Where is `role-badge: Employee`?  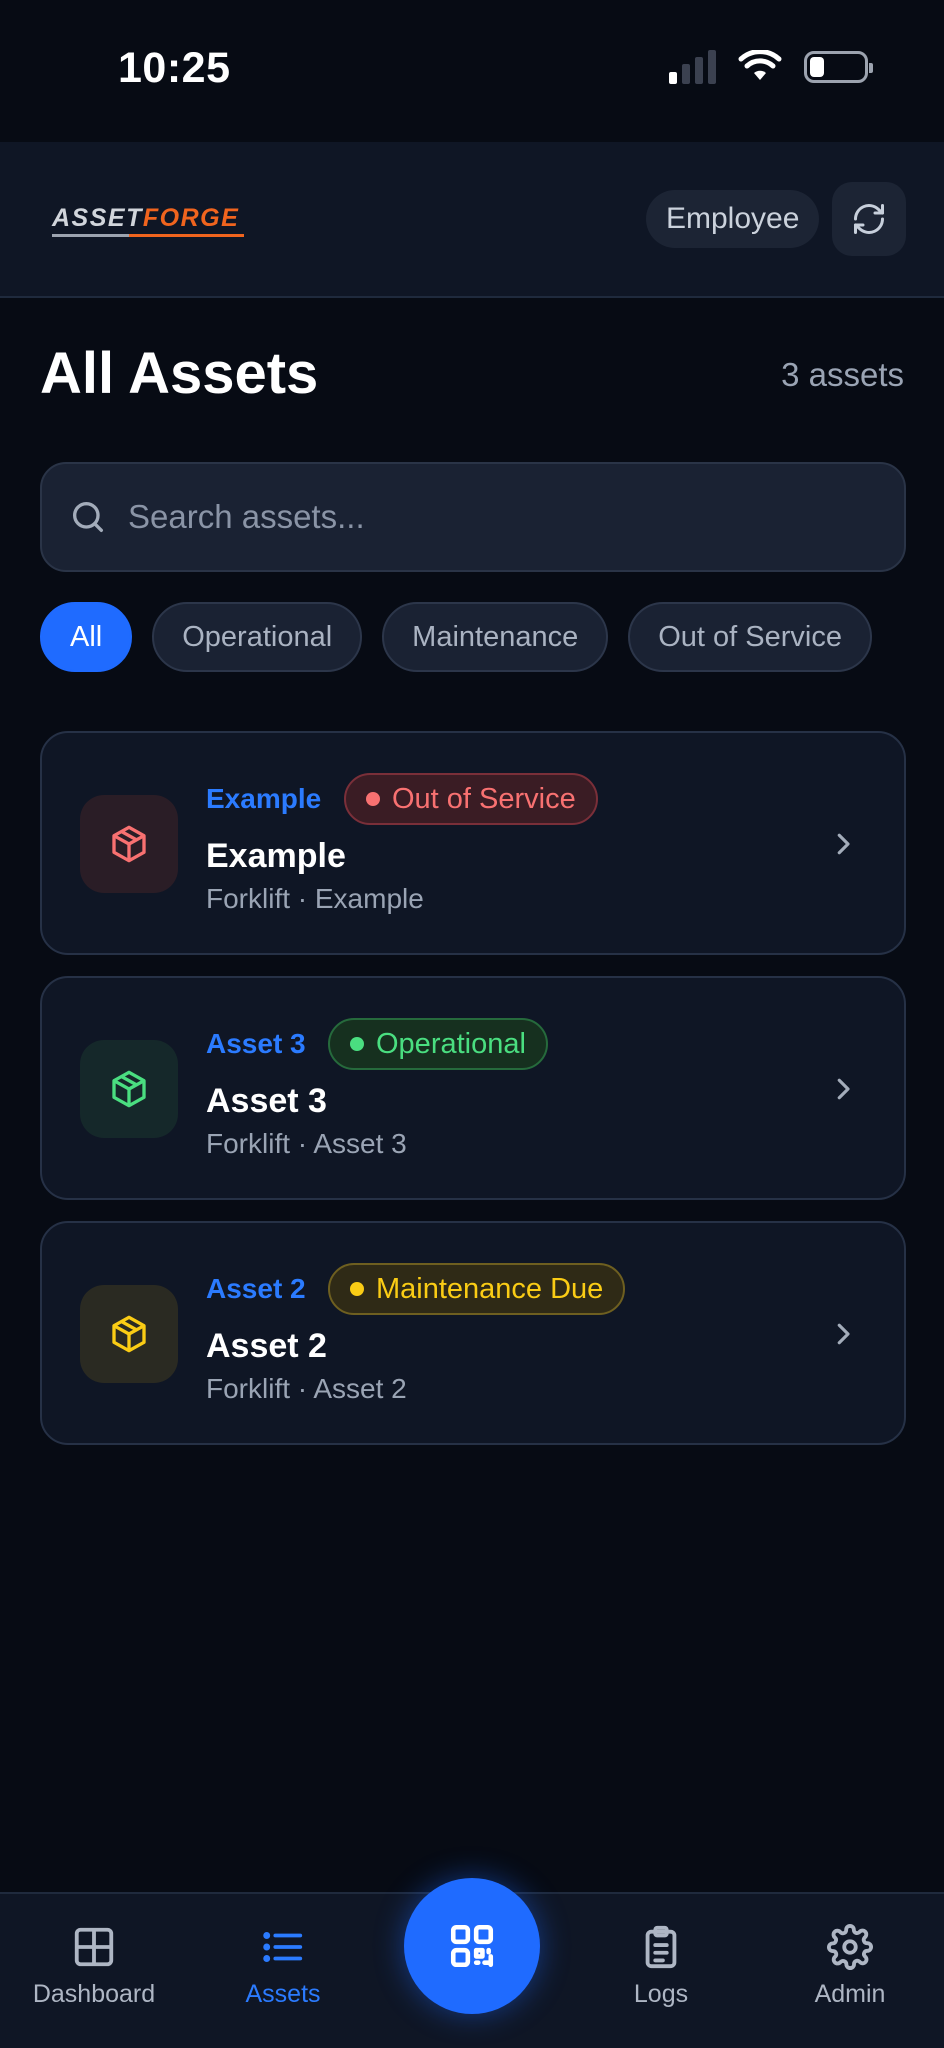 role-badge: Employee is located at coordinates (733, 219).